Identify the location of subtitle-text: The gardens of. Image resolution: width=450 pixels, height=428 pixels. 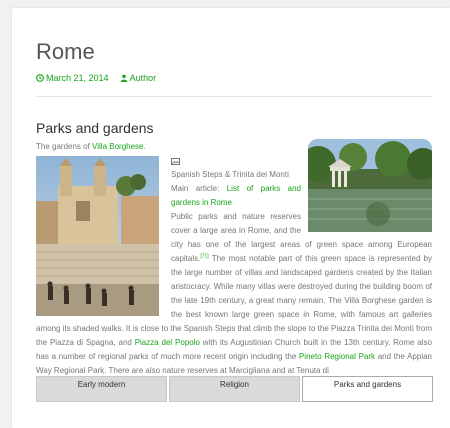
(64, 146).